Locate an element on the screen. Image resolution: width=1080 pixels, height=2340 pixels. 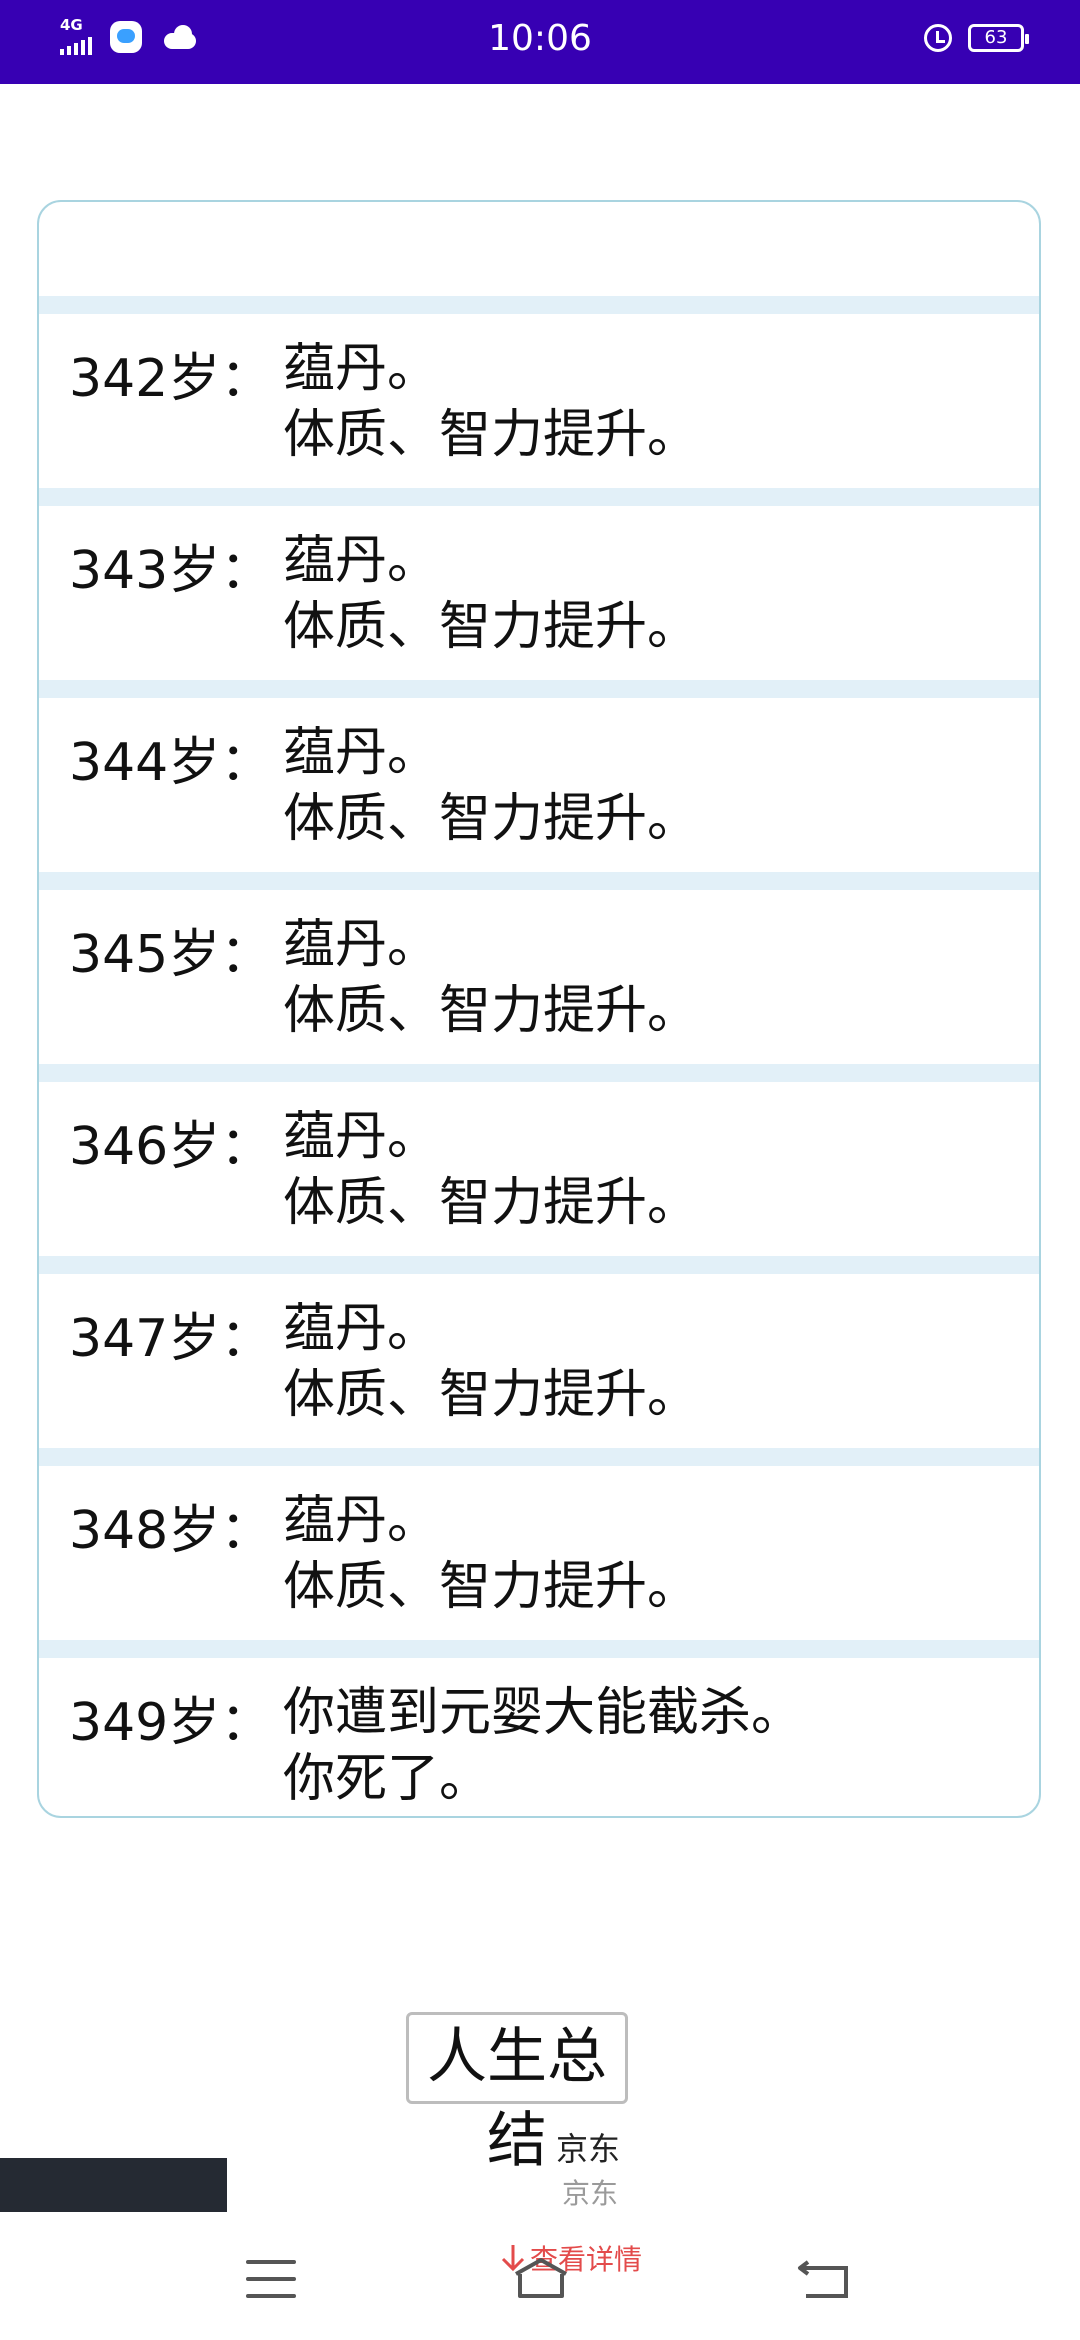
system-nav-bar is located at coordinates (540, 2285).